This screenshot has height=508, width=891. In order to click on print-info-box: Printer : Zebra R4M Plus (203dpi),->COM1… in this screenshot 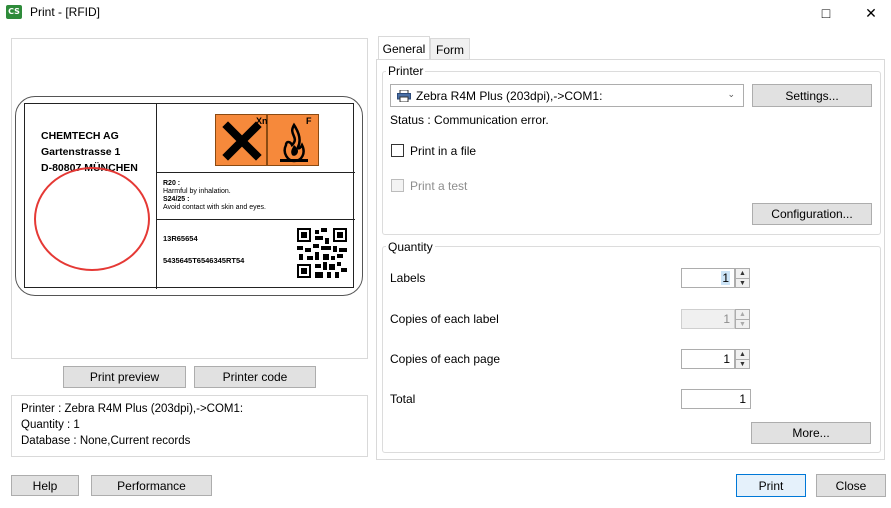, I will do `click(189, 426)`.